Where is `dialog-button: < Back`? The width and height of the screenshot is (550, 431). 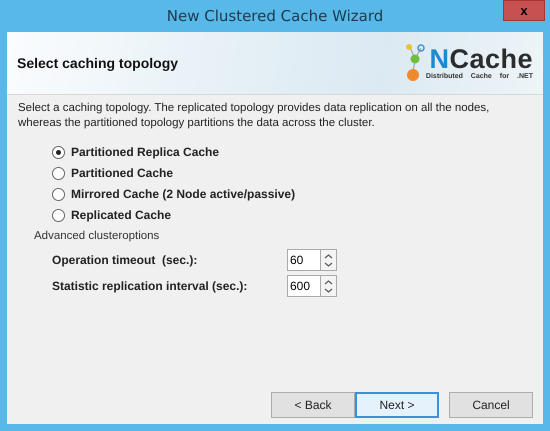
dialog-button: < Back is located at coordinates (313, 405).